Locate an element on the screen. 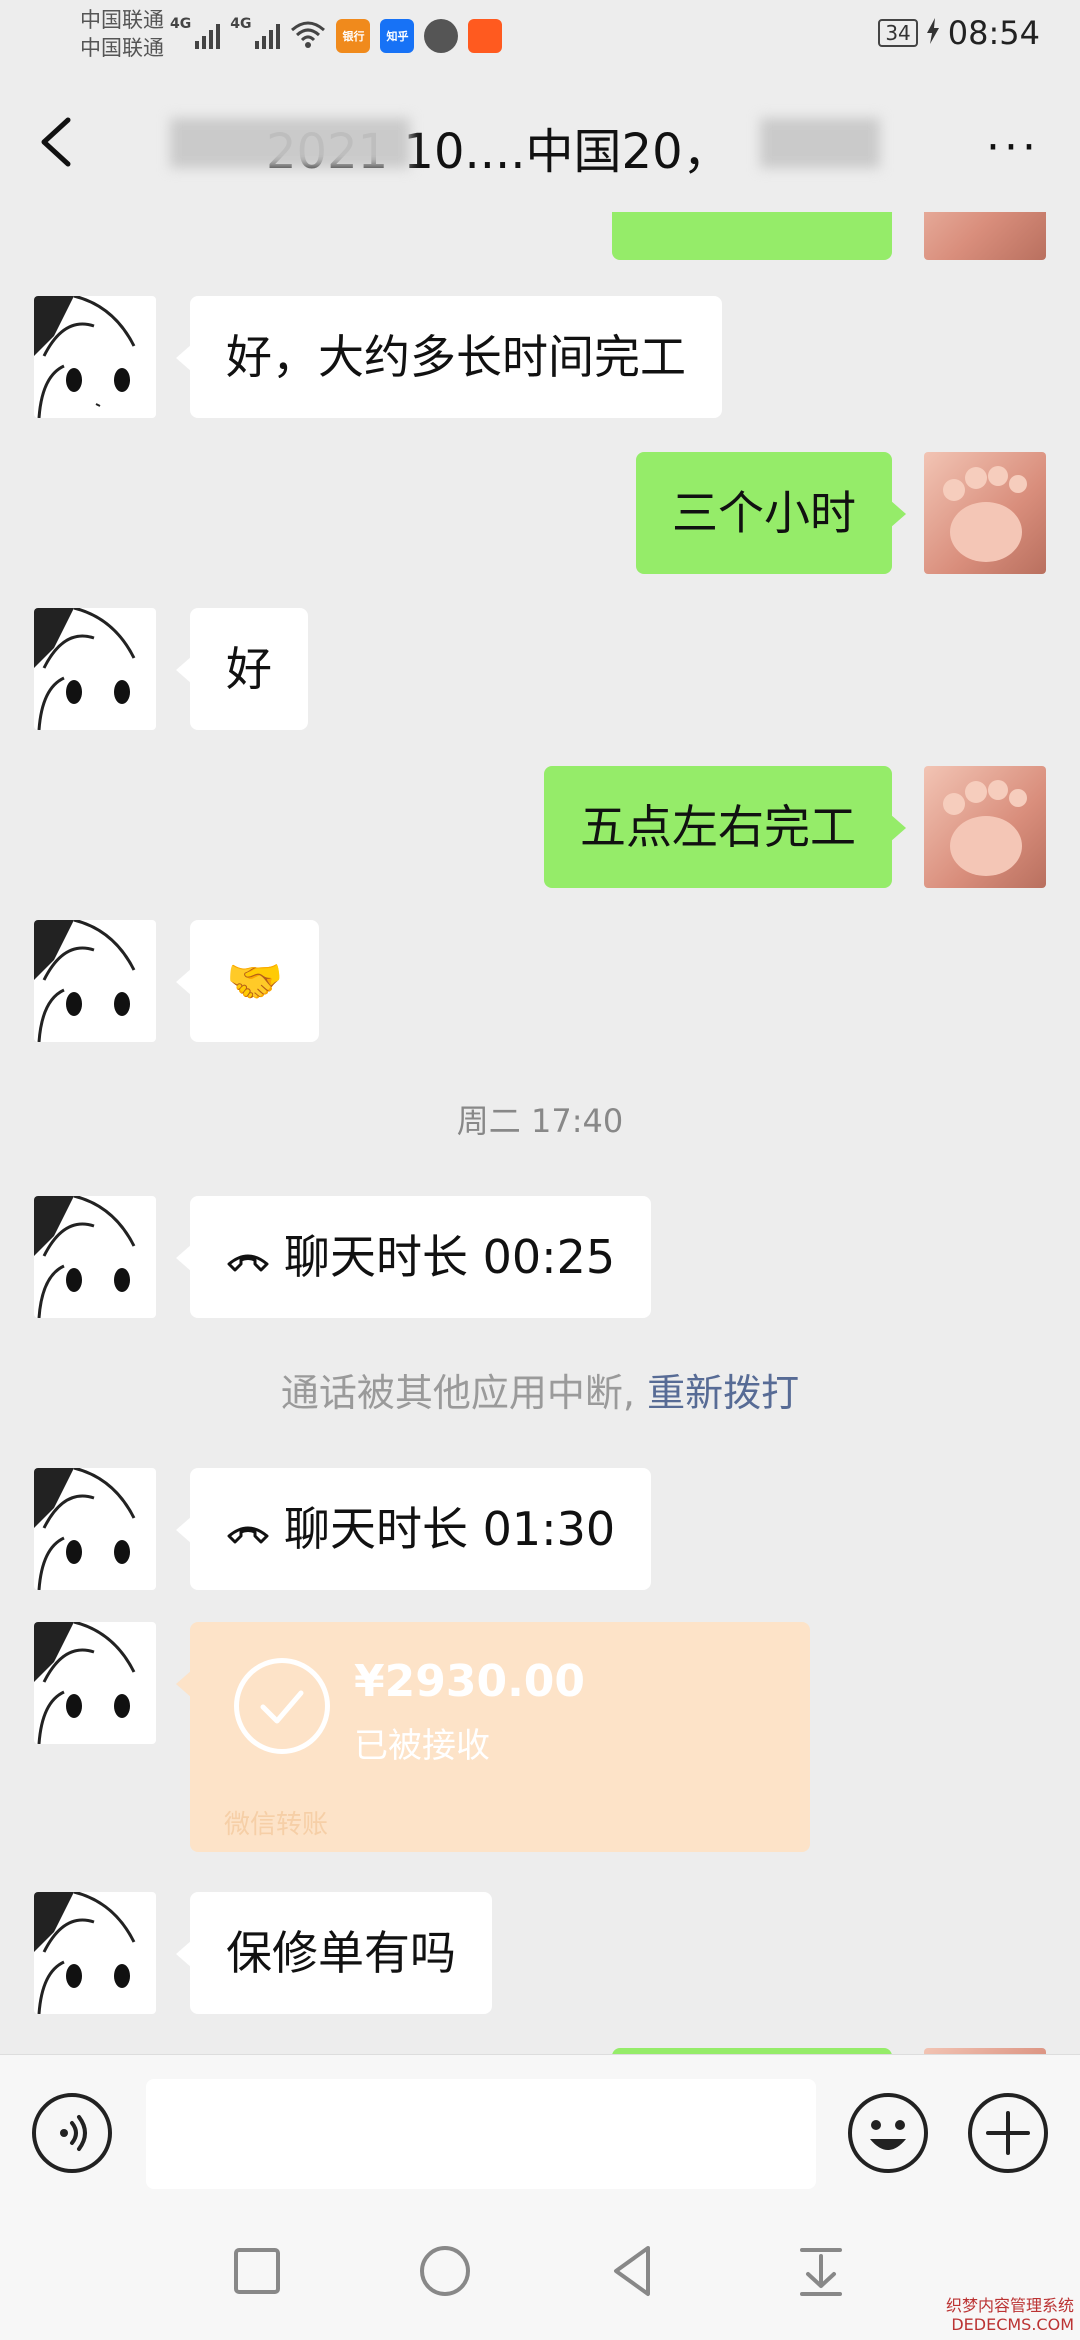  back-button is located at coordinates (60, 142).